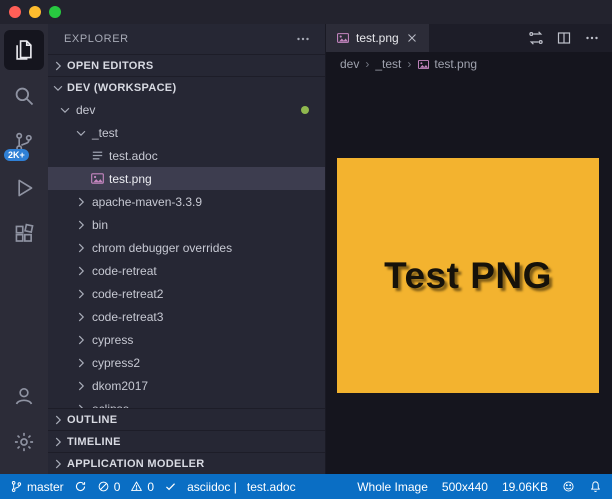 The image size is (612, 499). Describe the element at coordinates (94, 441) in the screenshot. I see `panel-label: TIMELINE` at that location.